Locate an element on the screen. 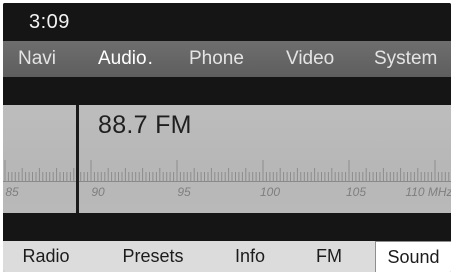 This screenshot has width=454, height=275. scale-label: 90 is located at coordinates (98, 192).